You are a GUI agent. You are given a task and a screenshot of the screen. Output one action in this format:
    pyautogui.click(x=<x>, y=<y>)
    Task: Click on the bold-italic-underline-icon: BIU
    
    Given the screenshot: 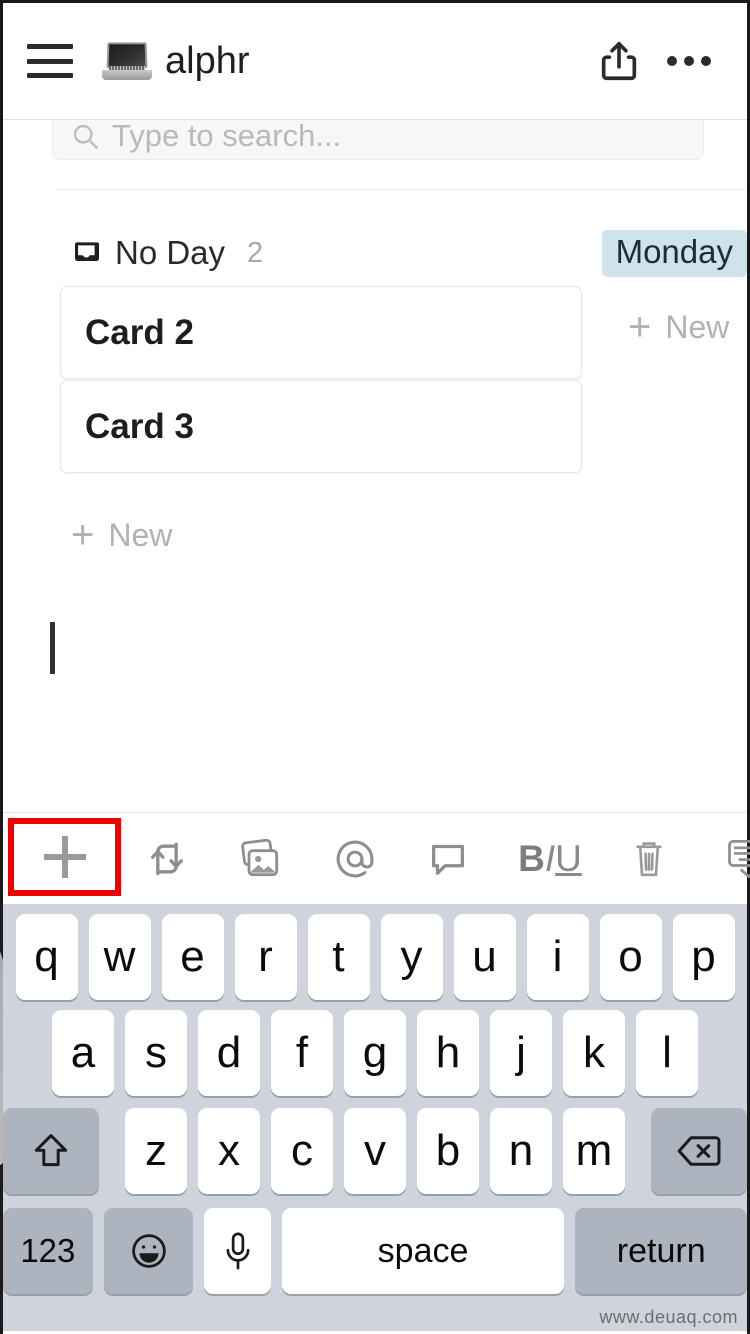 What is the action you would take?
    pyautogui.click(x=550, y=859)
    